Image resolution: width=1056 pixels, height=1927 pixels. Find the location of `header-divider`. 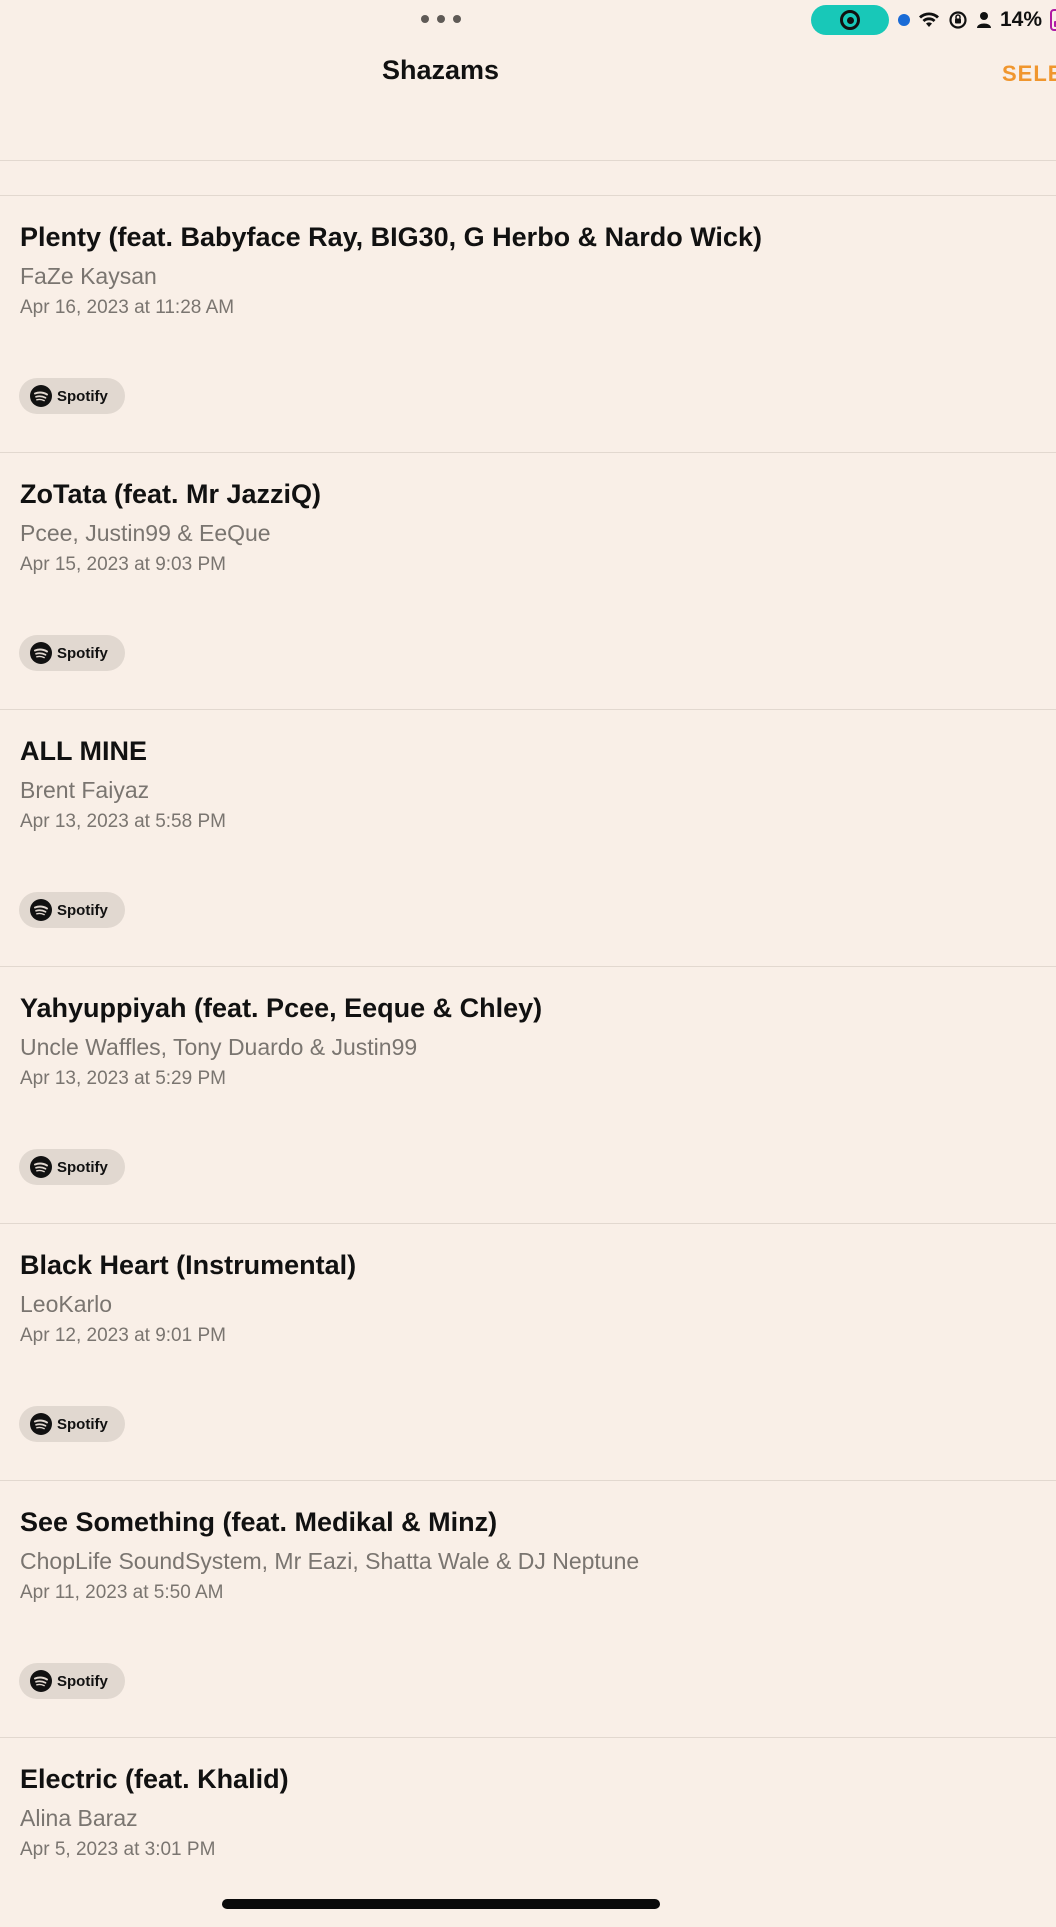

header-divider is located at coordinates (528, 160).